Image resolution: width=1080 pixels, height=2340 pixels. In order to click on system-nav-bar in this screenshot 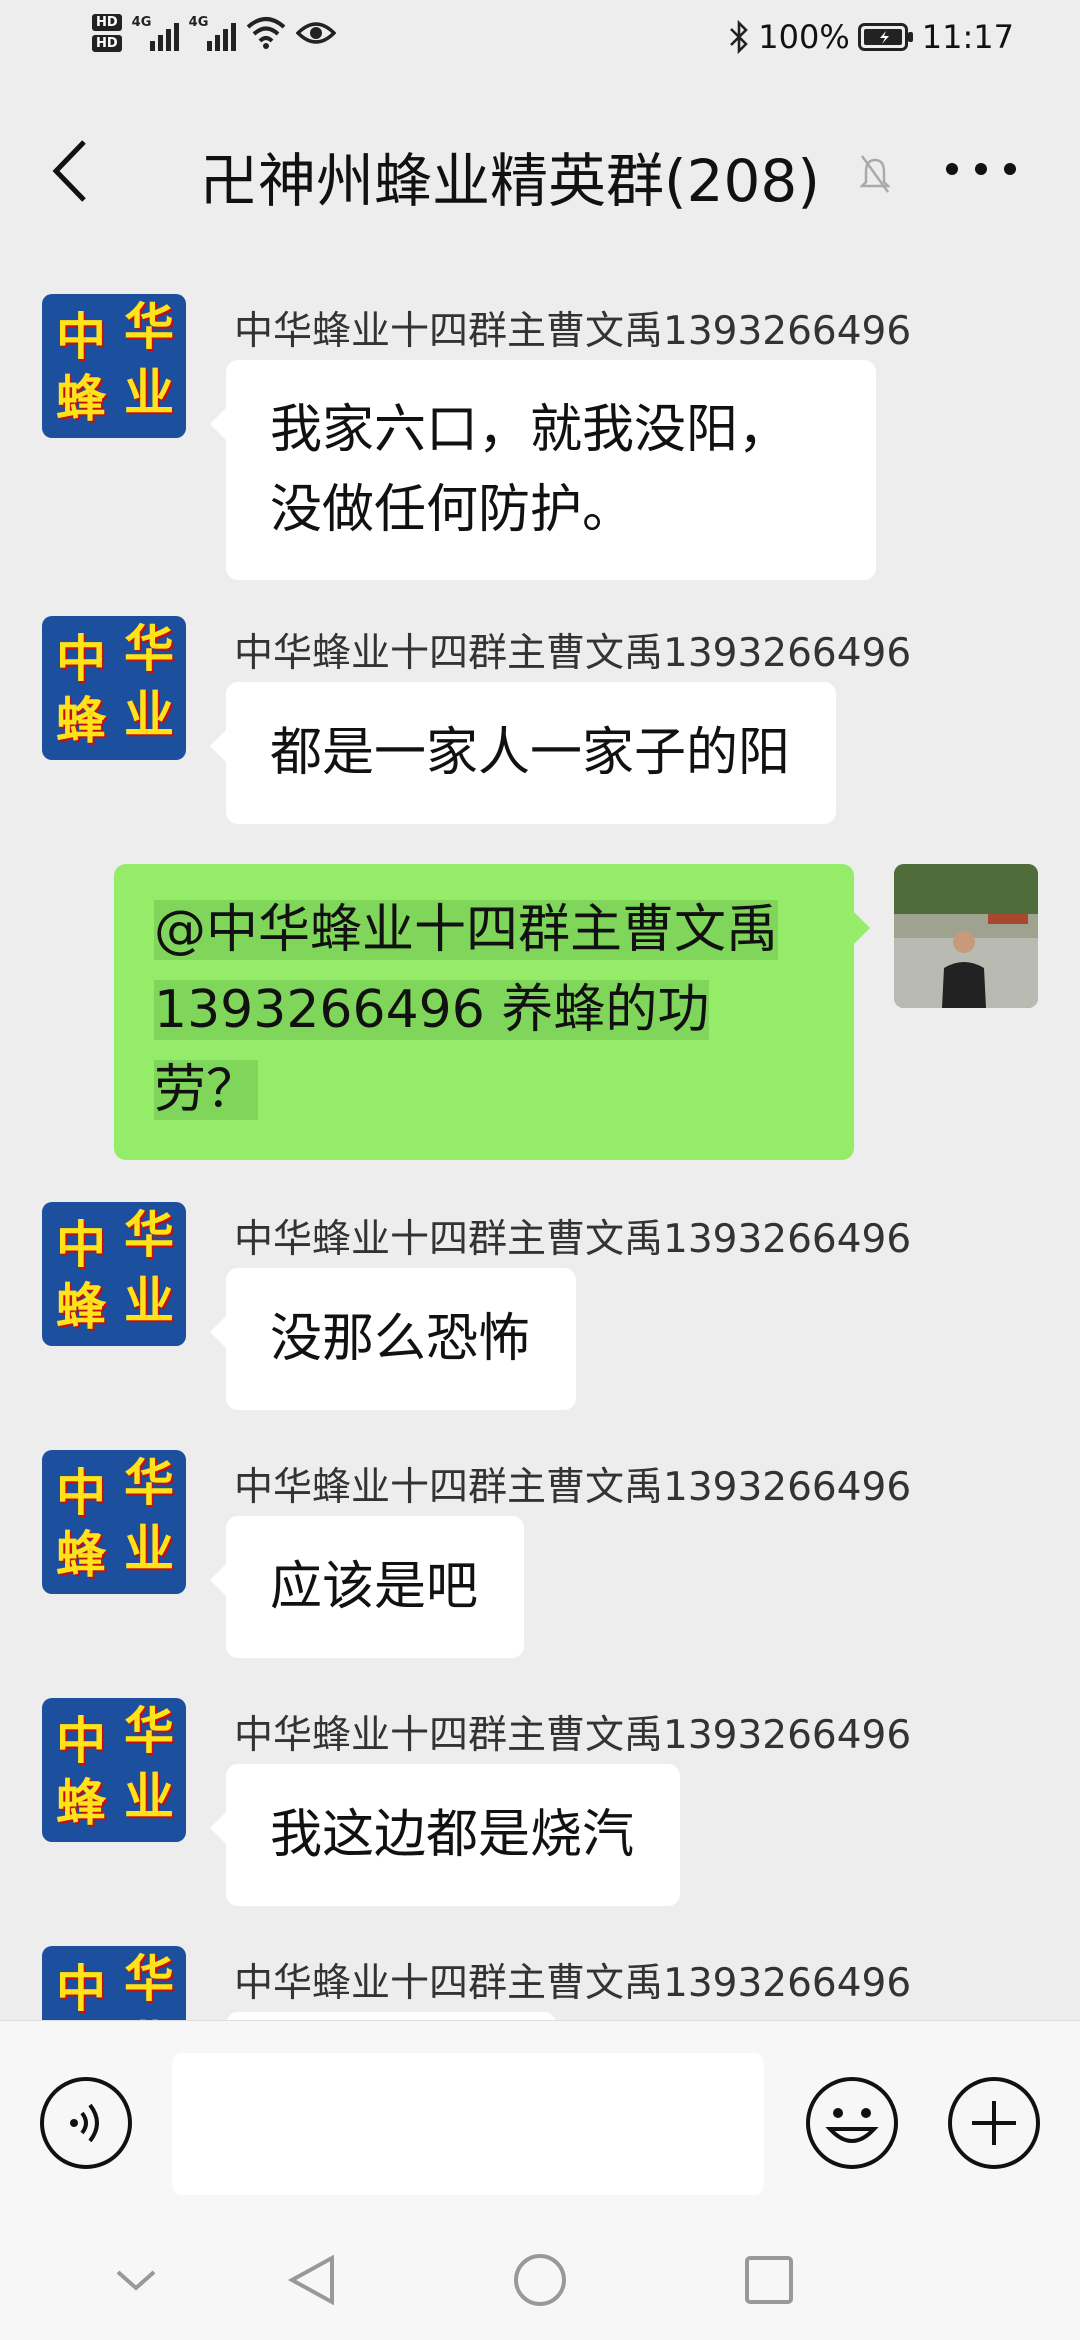, I will do `click(540, 2285)`.